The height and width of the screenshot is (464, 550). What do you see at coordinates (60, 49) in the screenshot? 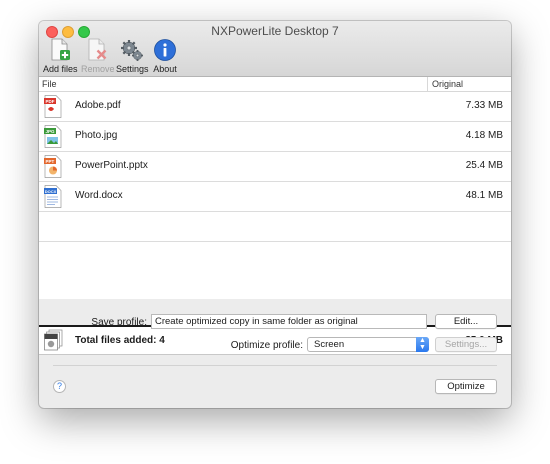
I see `add-files-icon` at bounding box center [60, 49].